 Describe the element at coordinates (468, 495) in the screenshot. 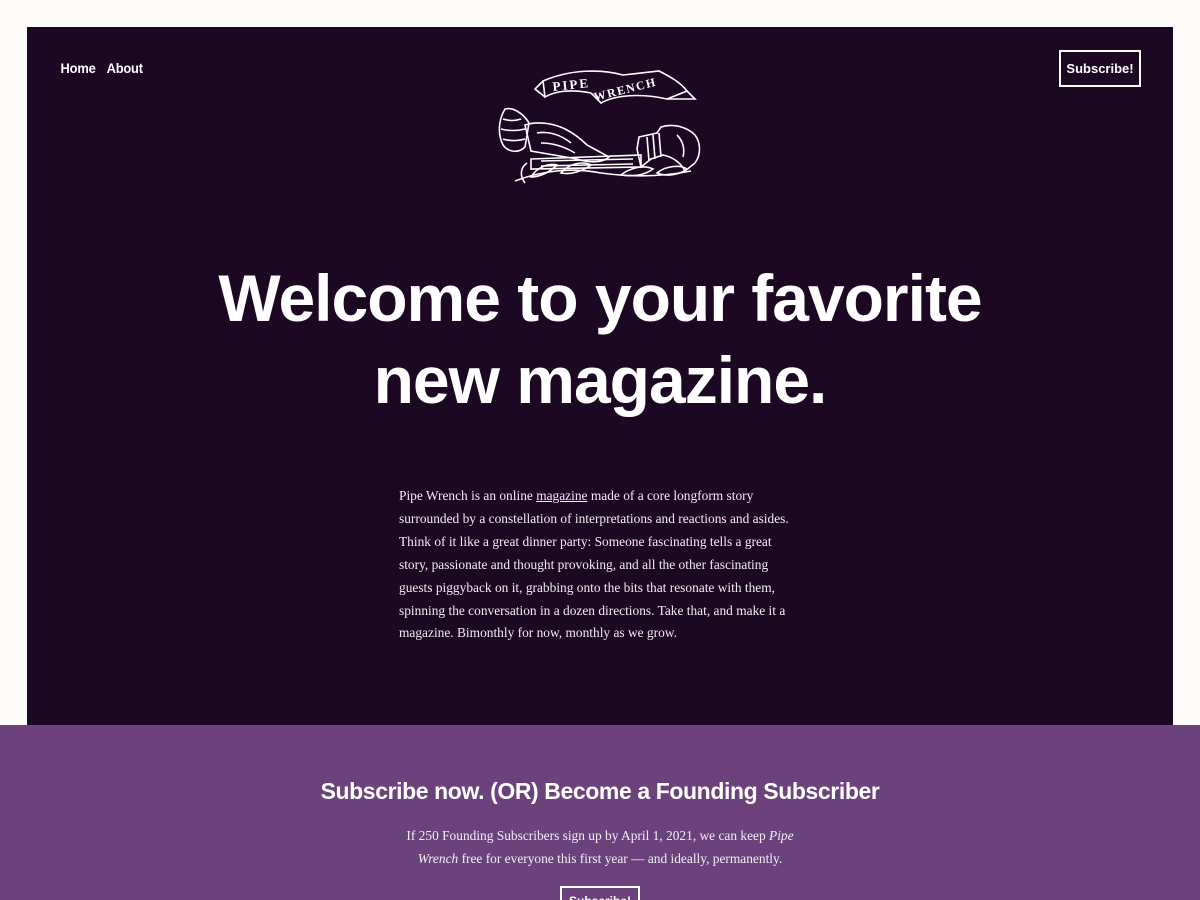

I see `intro-text-start: Pipe Wrench is an online` at that location.